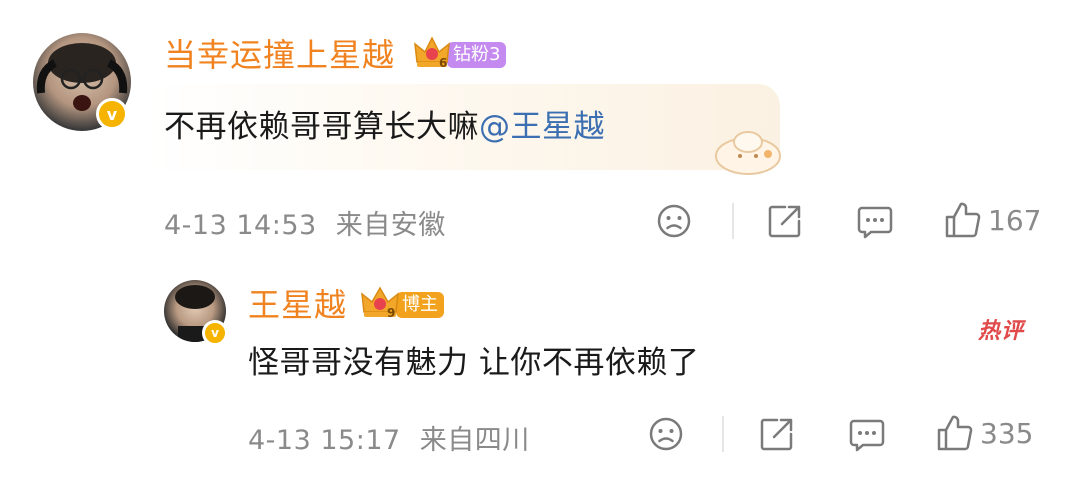 The image size is (1080, 482). What do you see at coordinates (748, 153) in the screenshot?
I see `bun-sticker-icon` at bounding box center [748, 153].